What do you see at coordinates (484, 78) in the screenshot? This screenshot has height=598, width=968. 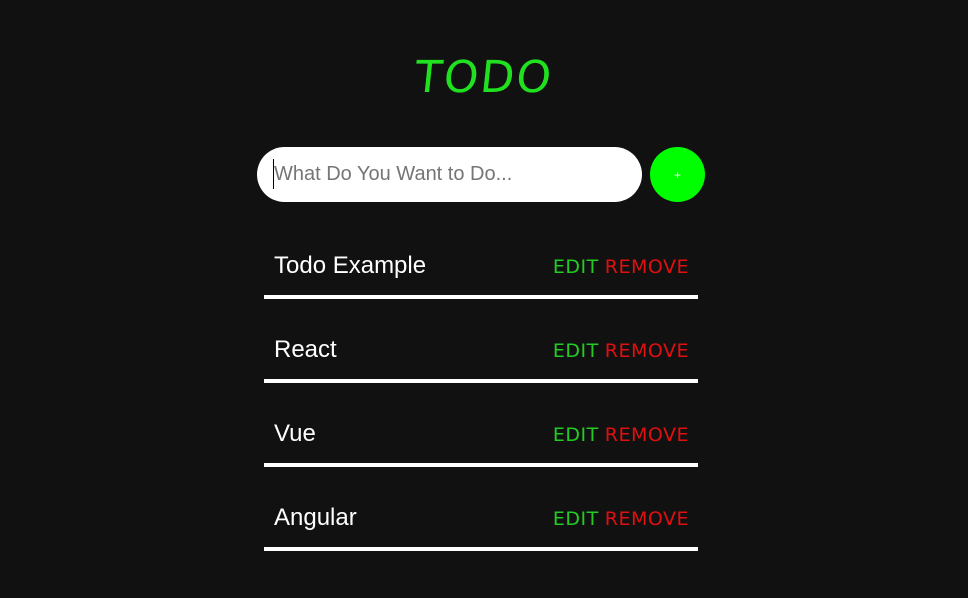 I see `app-title: TODO` at bounding box center [484, 78].